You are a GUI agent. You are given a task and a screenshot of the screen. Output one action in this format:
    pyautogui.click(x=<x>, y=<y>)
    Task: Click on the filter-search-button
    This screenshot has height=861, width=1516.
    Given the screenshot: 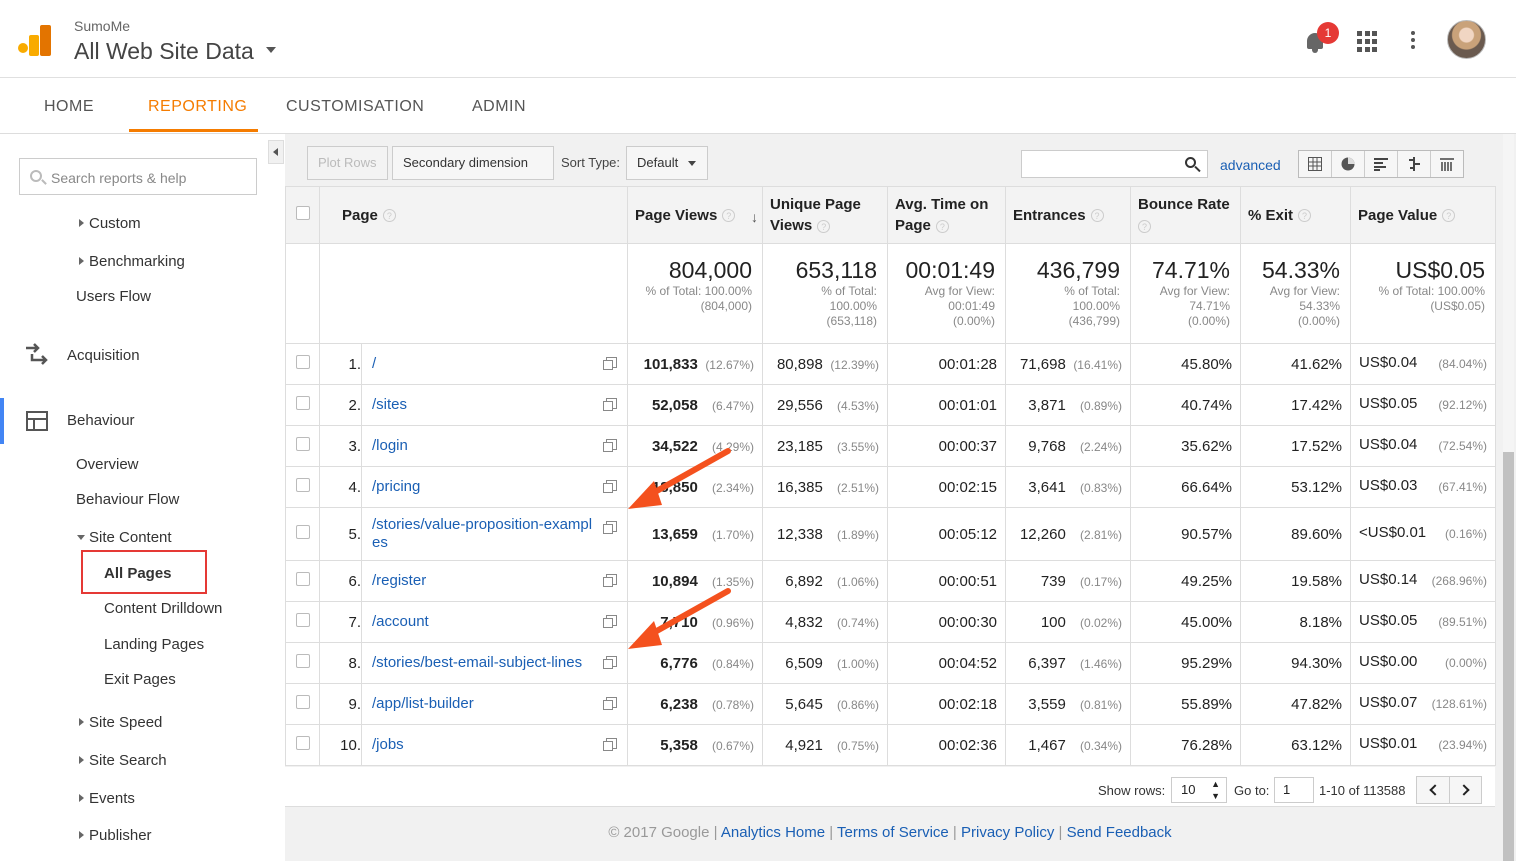 What is the action you would take?
    pyautogui.click(x=1192, y=164)
    